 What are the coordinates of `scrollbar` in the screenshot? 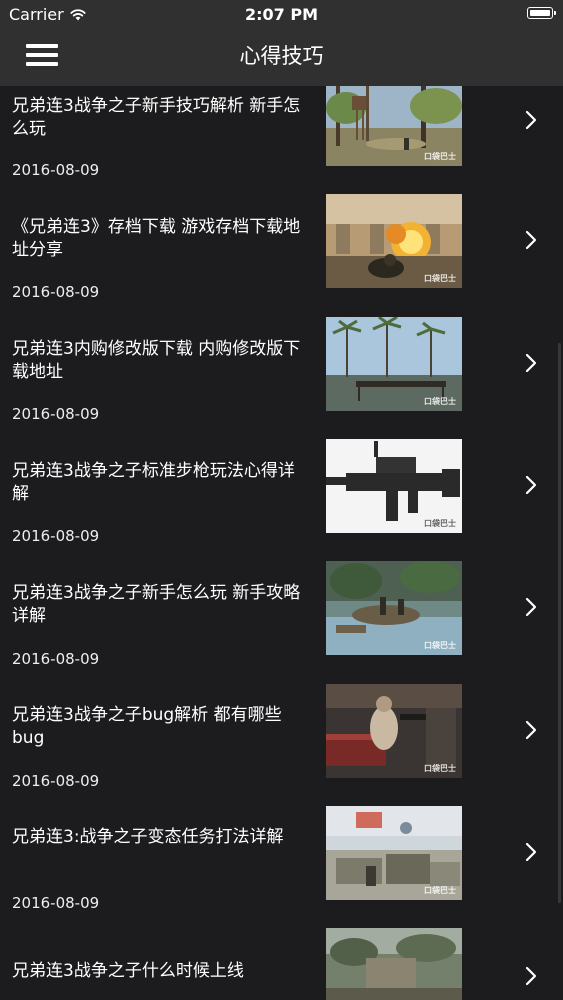 It's located at (559, 623).